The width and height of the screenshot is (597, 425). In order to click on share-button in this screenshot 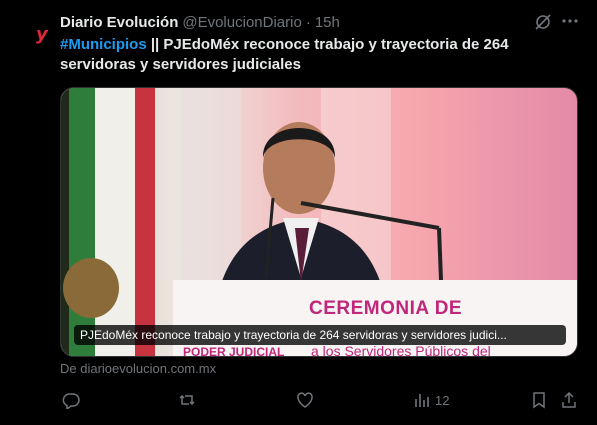, I will do `click(569, 400)`.